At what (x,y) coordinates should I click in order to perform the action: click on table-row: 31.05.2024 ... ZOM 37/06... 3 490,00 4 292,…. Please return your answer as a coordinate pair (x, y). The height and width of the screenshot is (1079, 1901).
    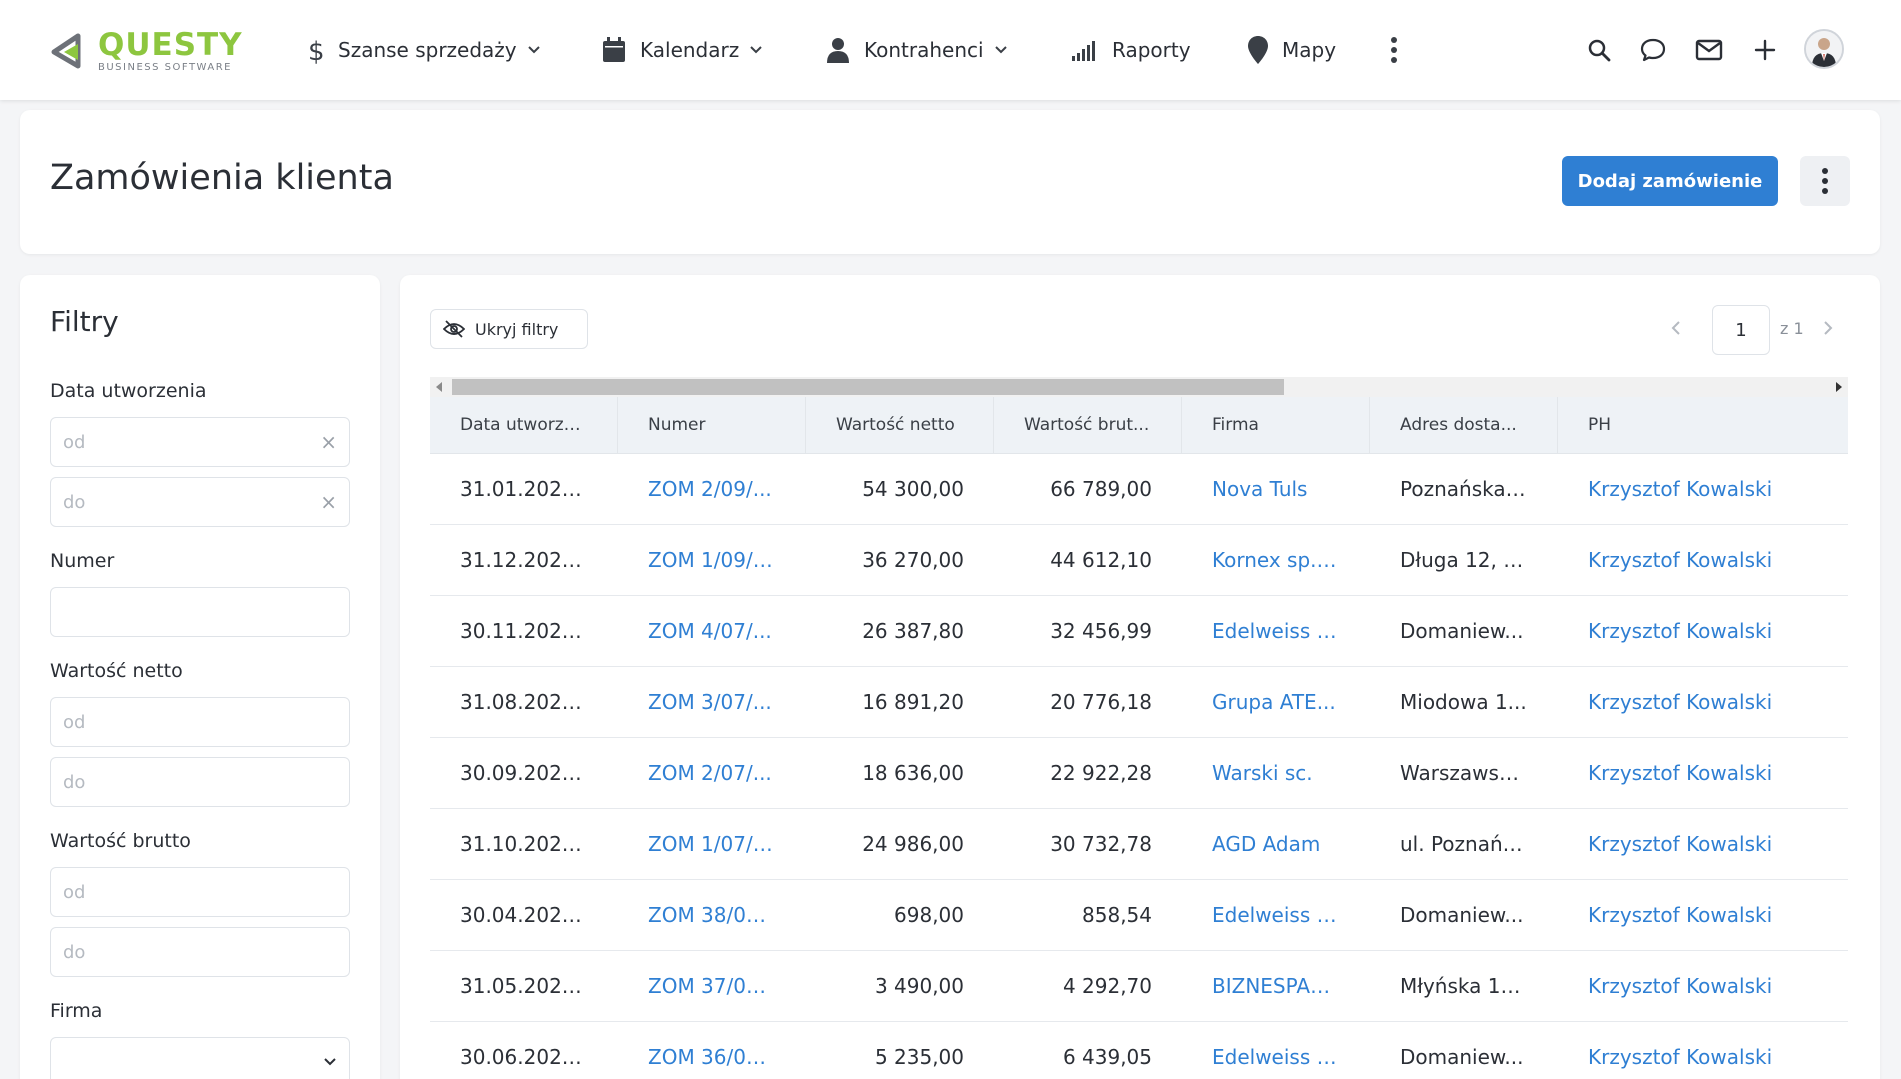
    Looking at the image, I should click on (1139, 986).